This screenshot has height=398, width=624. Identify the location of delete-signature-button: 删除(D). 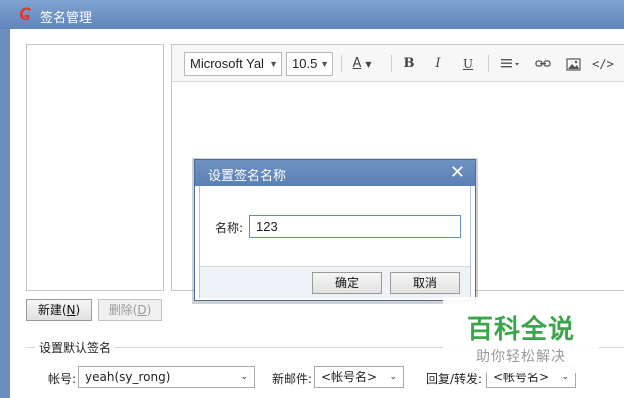
(130, 310).